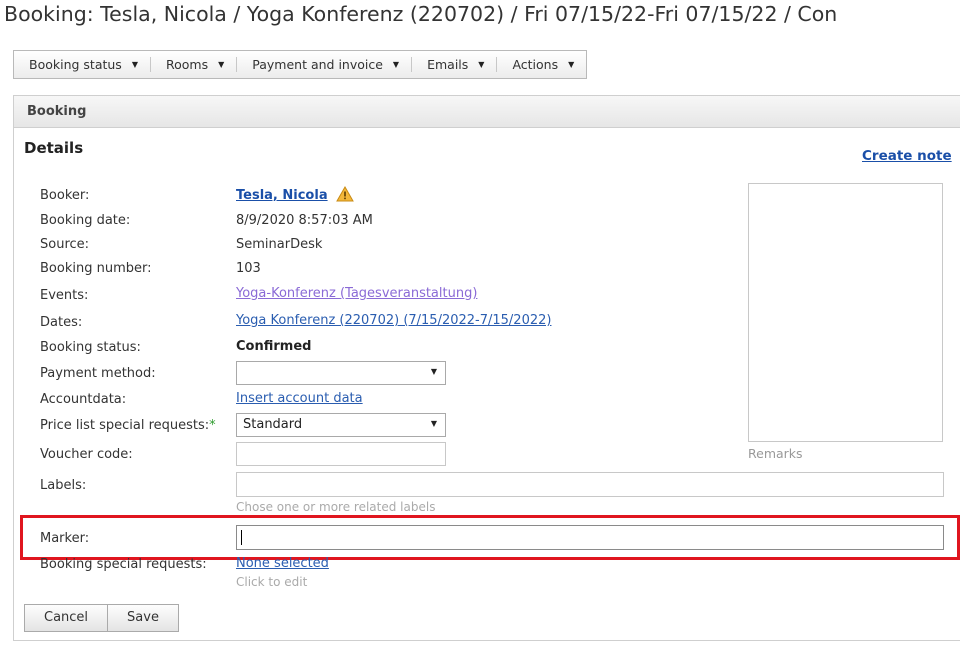 This screenshot has width=960, height=654. I want to click on booking-date-label: Booking date:, so click(85, 220).